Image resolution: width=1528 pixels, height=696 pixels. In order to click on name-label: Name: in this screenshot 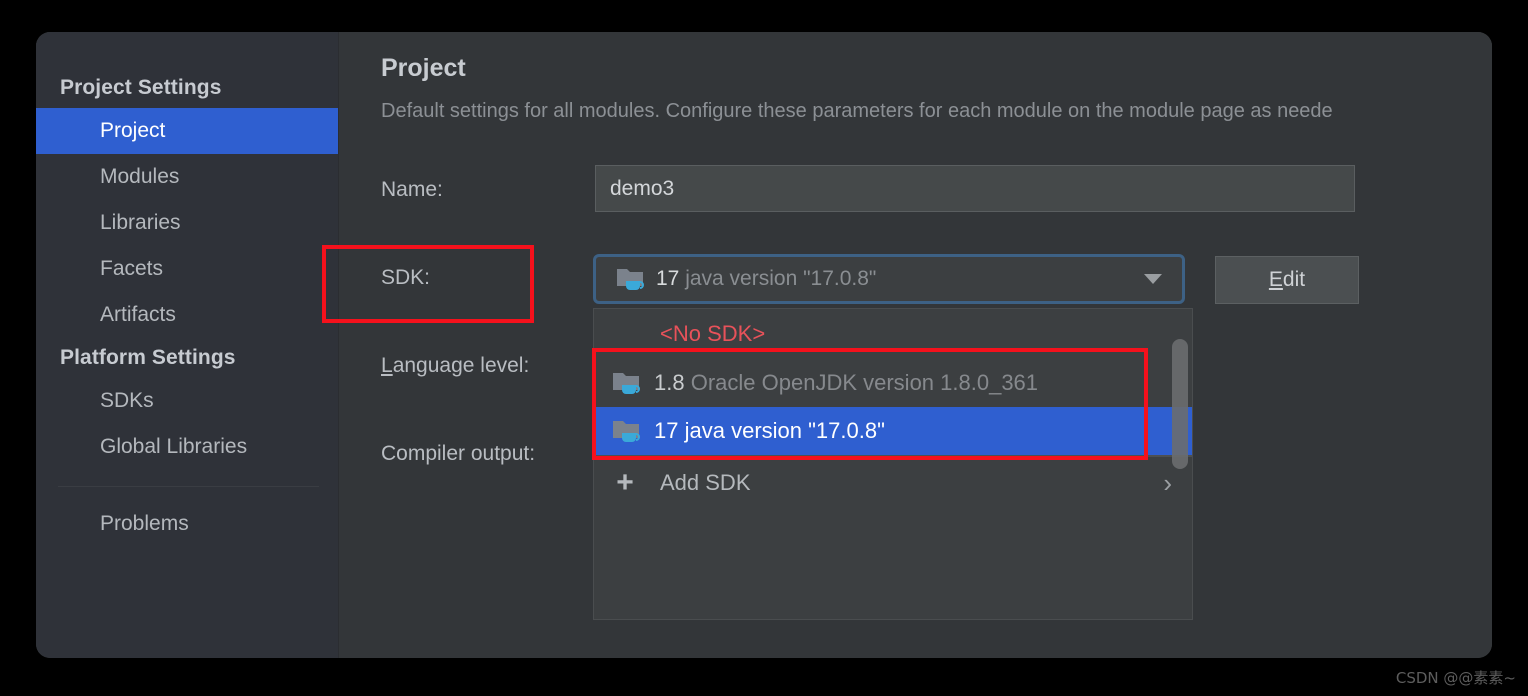, I will do `click(412, 189)`.